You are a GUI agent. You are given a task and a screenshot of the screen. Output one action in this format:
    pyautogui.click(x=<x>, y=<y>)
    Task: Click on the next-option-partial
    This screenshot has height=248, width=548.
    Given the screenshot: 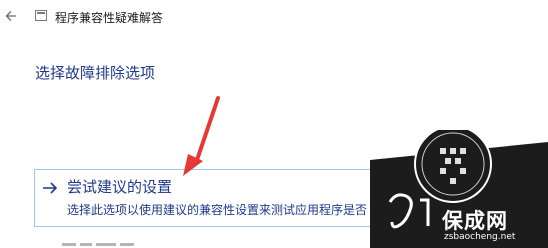 What is the action you would take?
    pyautogui.click(x=107, y=243)
    